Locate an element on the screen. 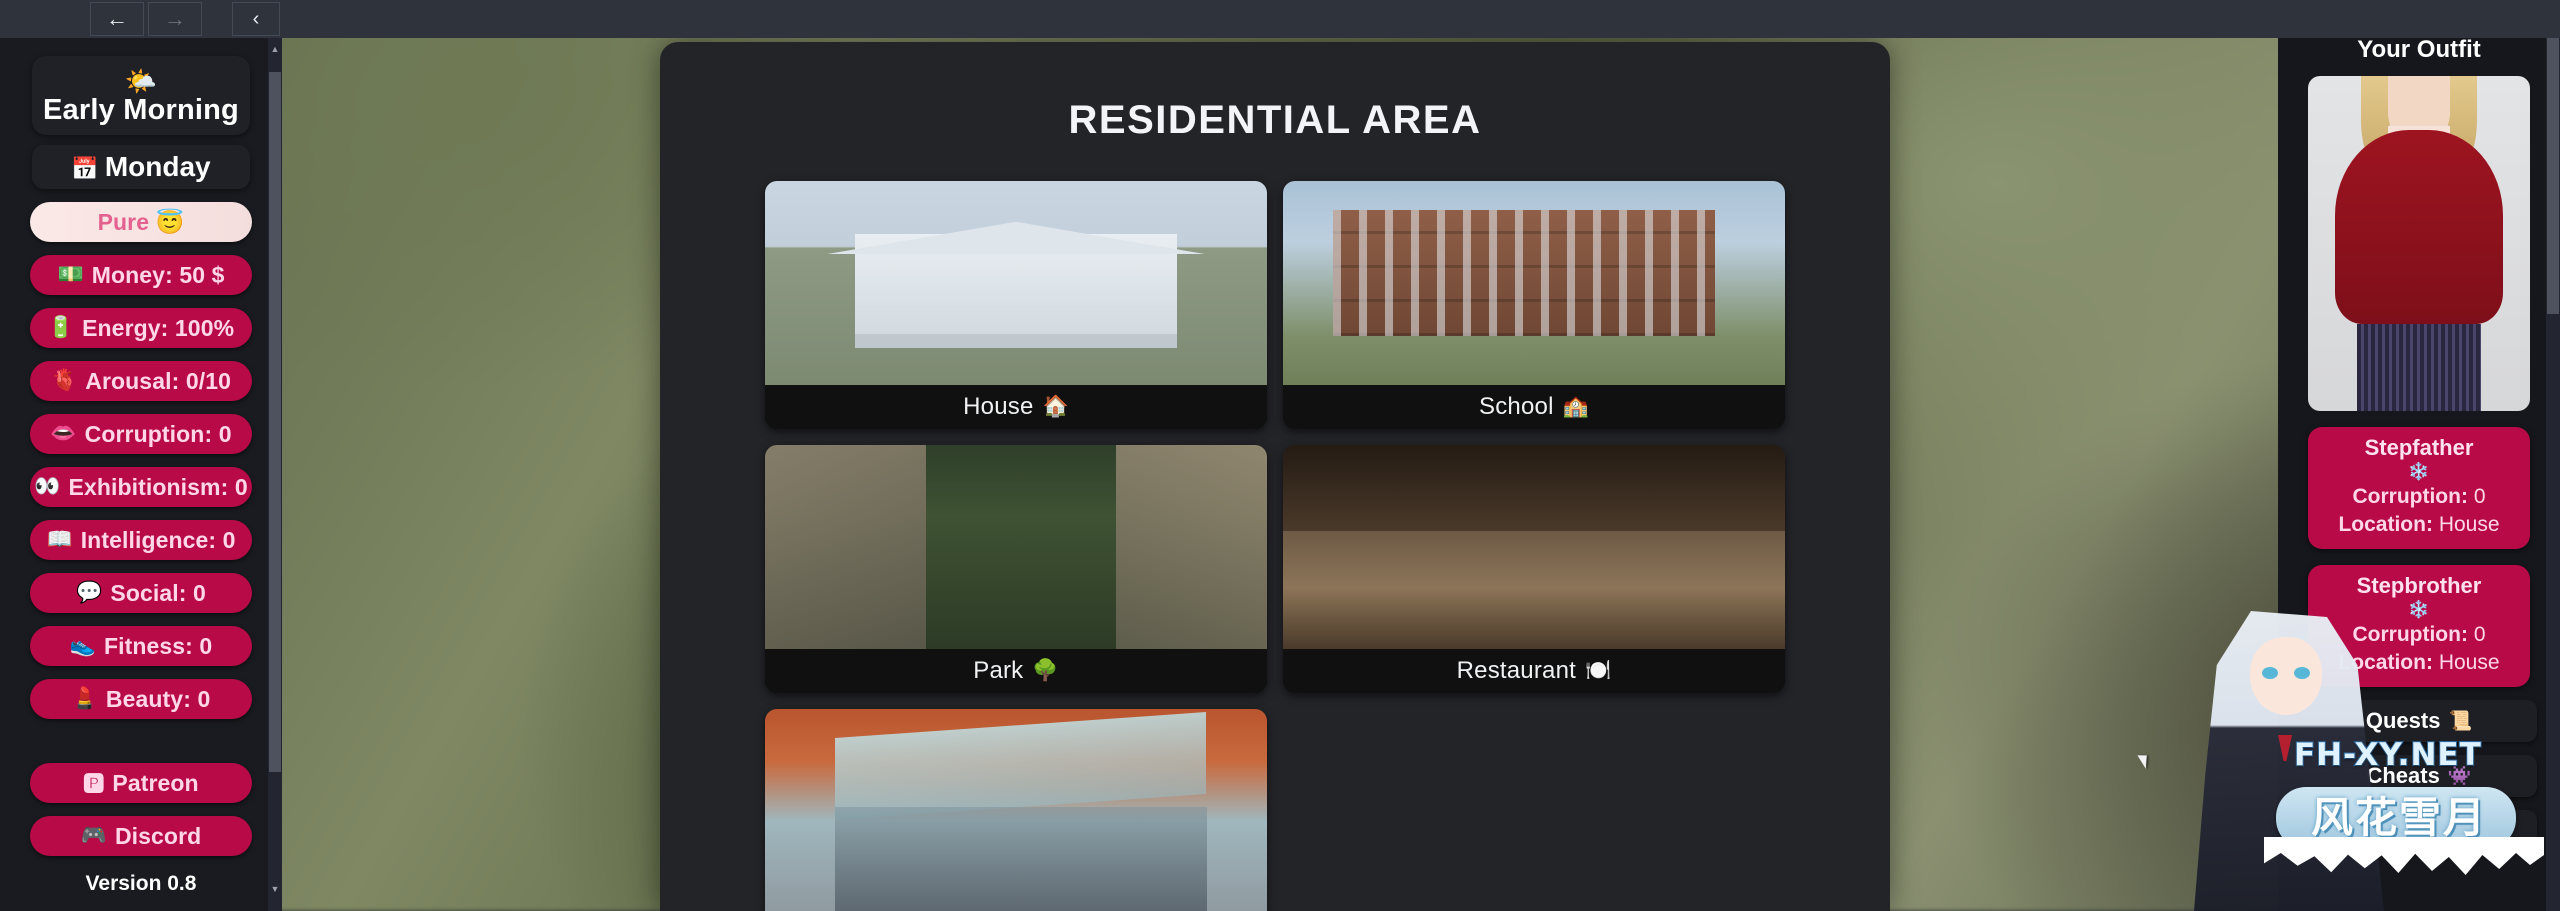 The width and height of the screenshot is (2560, 911). stat-corruption-label: Corruption: 0 is located at coordinates (158, 433).